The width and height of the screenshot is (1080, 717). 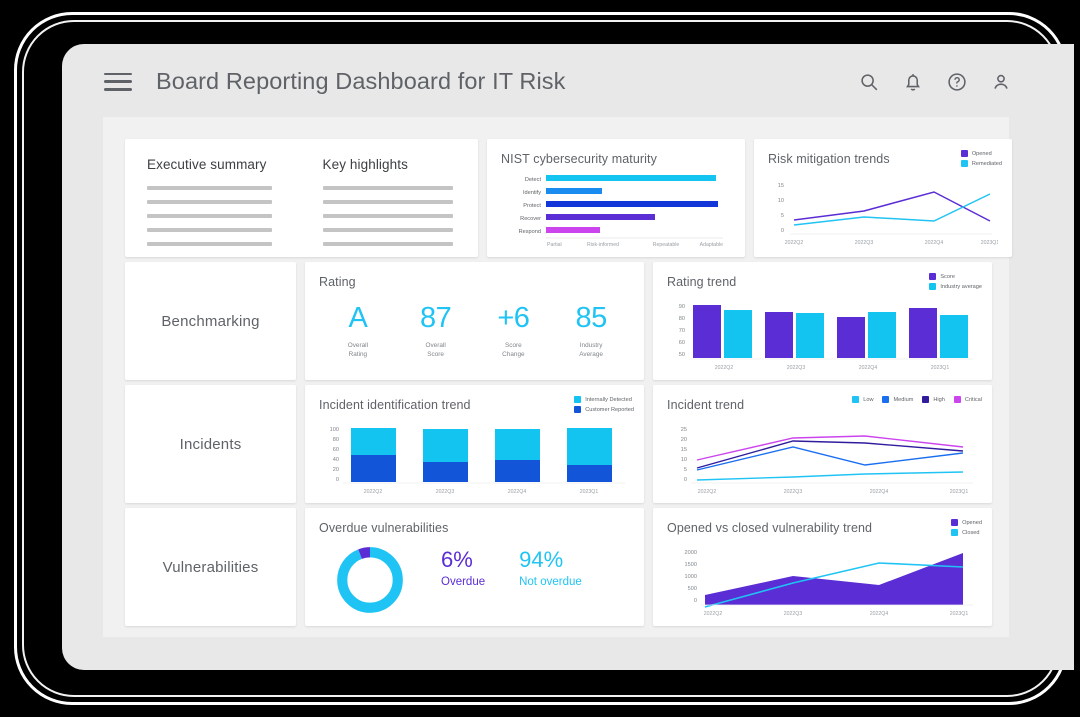 What do you see at coordinates (684, 455) in the screenshot?
I see `incident-trend-y-ticks: 25 20 15 10 5 0` at bounding box center [684, 455].